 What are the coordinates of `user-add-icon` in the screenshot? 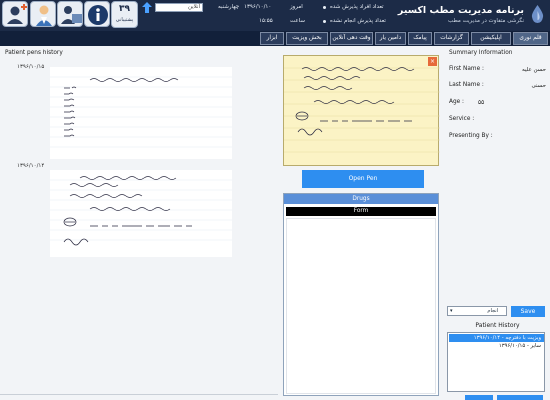 It's located at (15, 14).